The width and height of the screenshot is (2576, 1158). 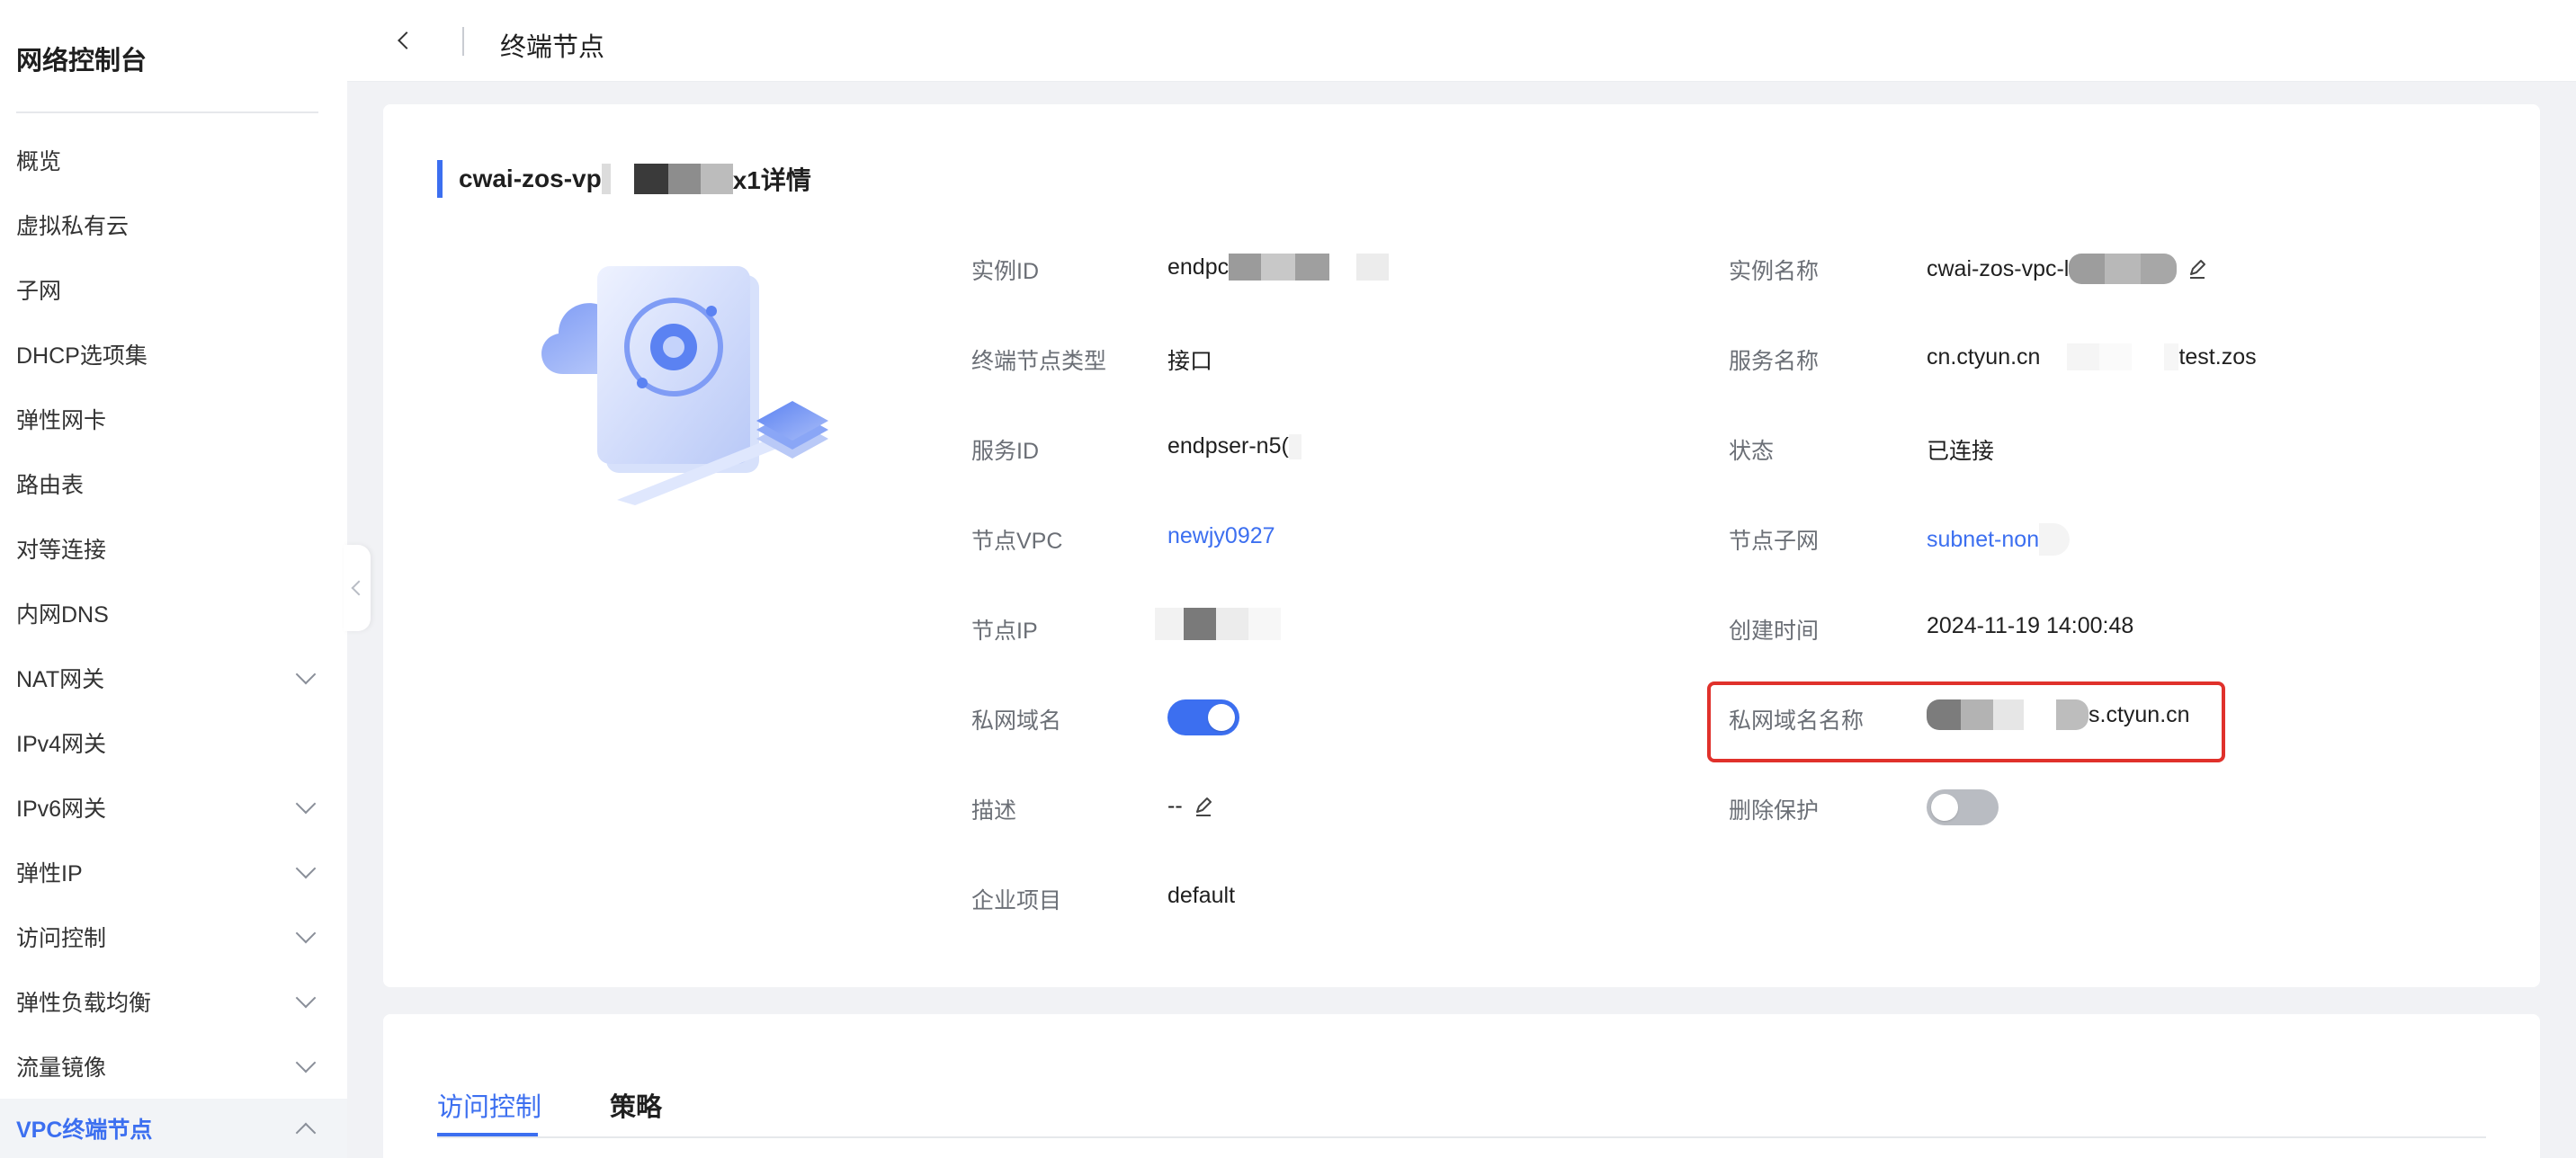 I want to click on instance-name-value: cwai-zos-vpc-l, so click(x=2068, y=269).